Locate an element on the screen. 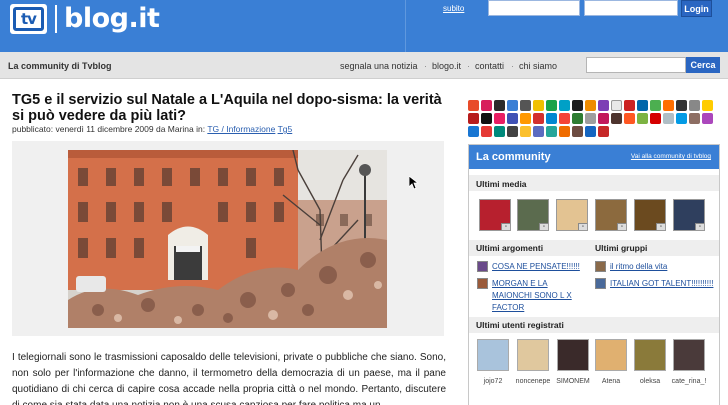 This screenshot has height=405, width=728. search-input is located at coordinates (636, 65).